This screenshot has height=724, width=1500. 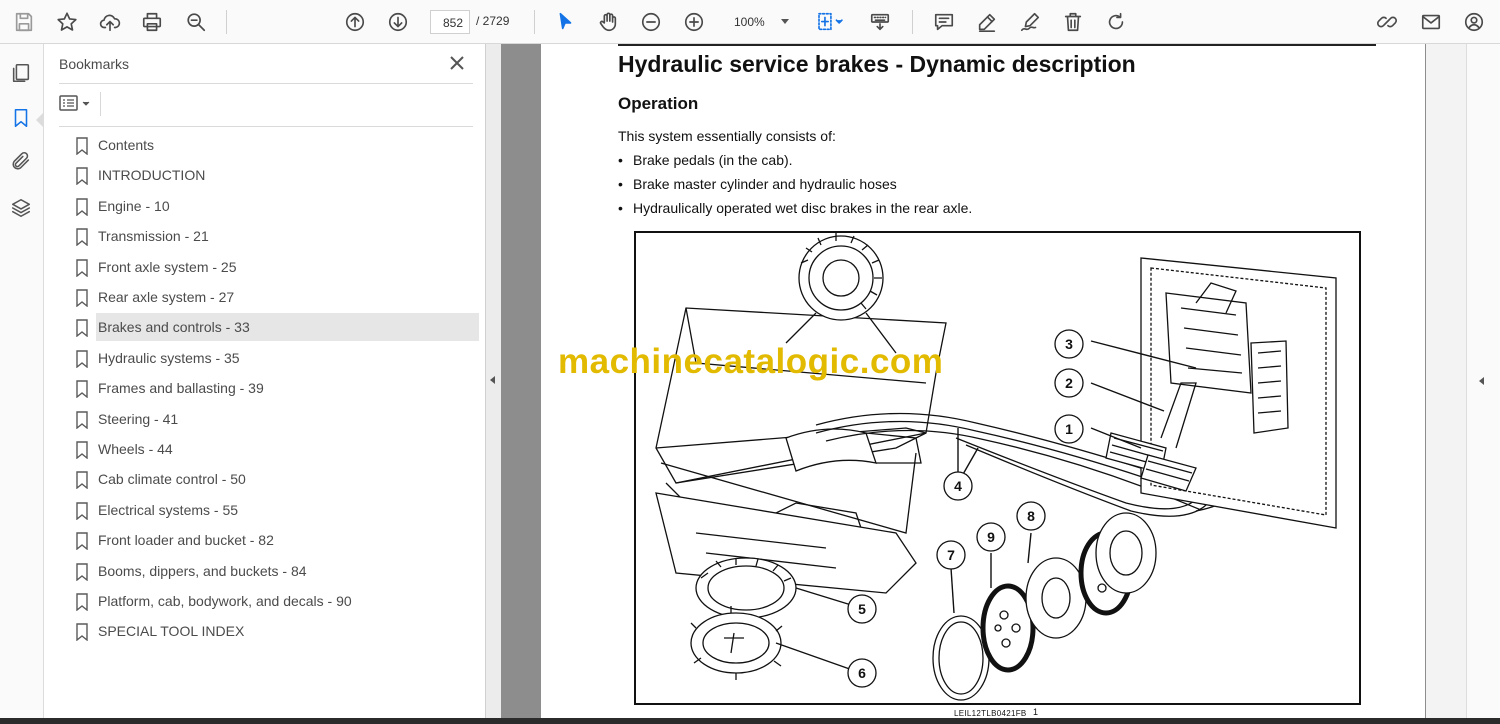 What do you see at coordinates (276, 267) in the screenshot?
I see `bookmark-item: Front axle system - 25` at bounding box center [276, 267].